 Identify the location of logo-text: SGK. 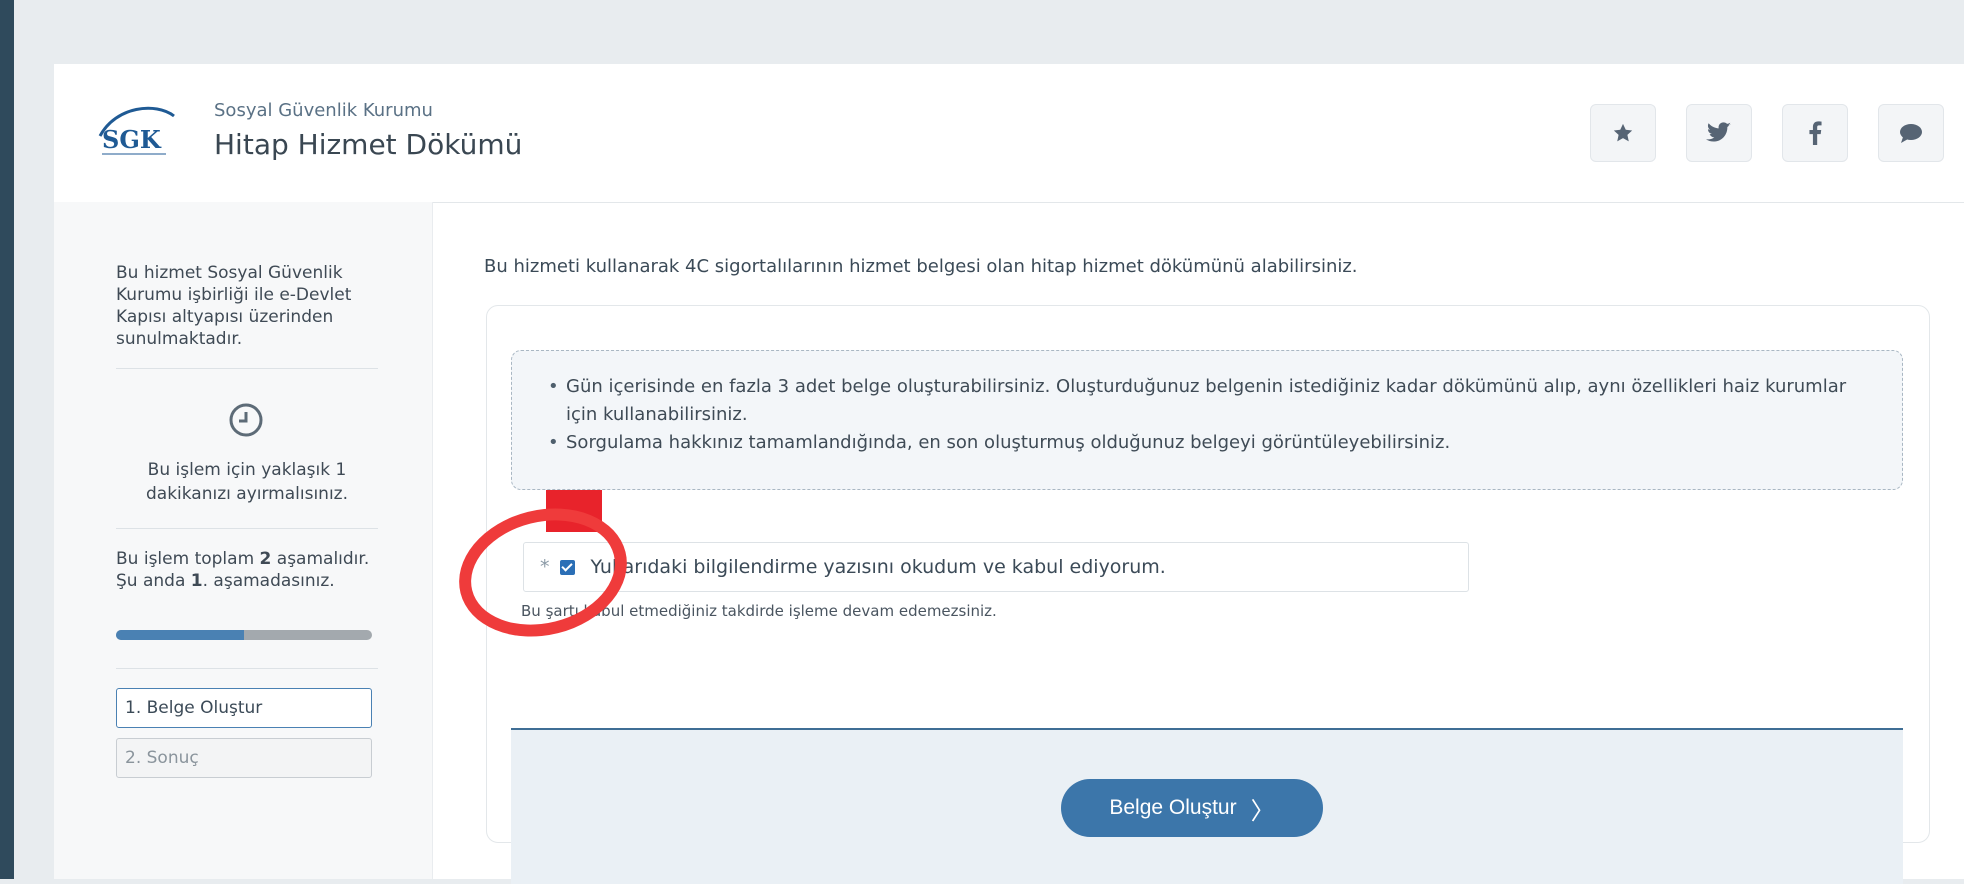
(132, 139).